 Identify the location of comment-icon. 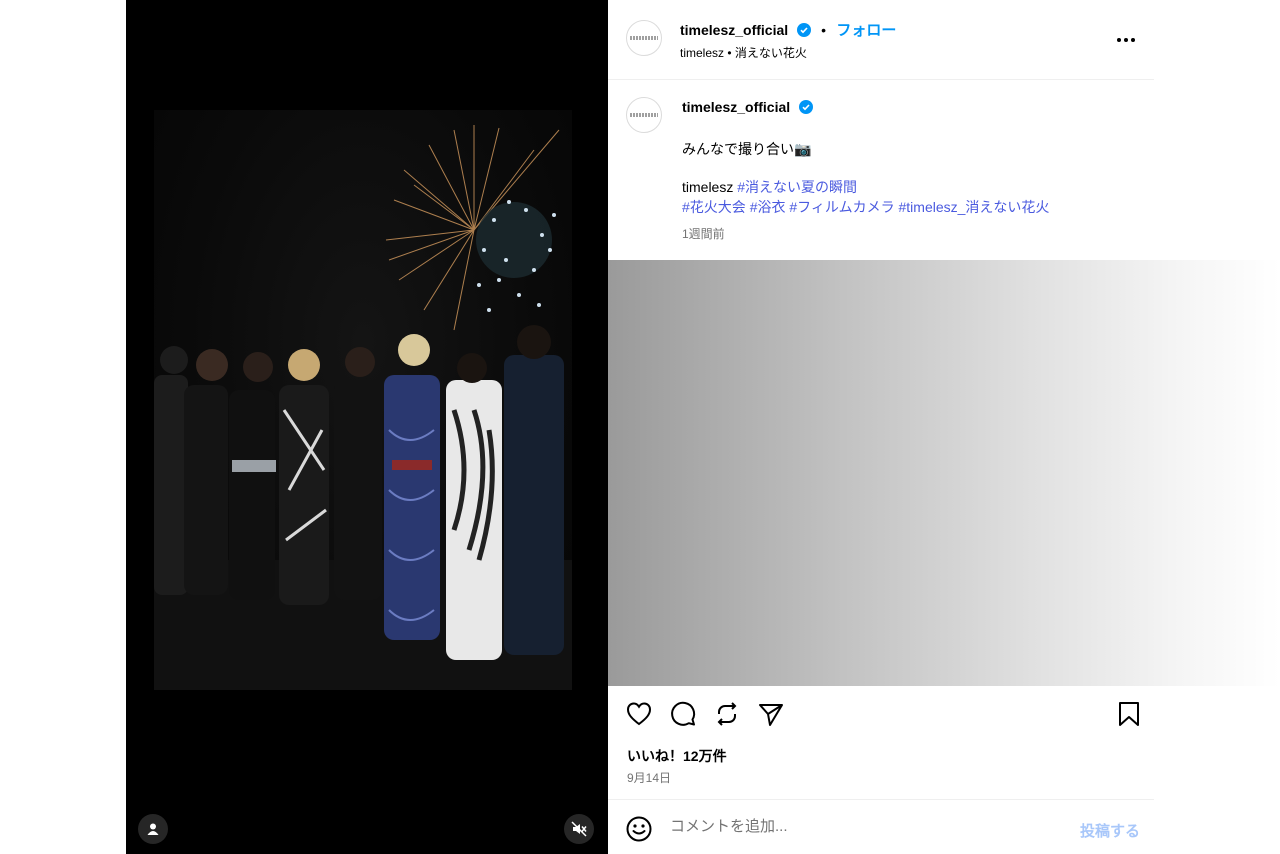
(683, 714).